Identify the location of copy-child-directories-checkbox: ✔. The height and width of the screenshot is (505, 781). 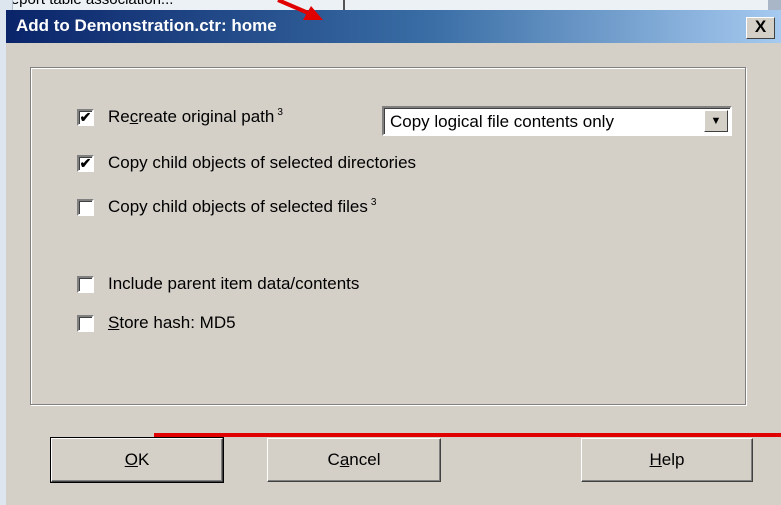
(85, 163).